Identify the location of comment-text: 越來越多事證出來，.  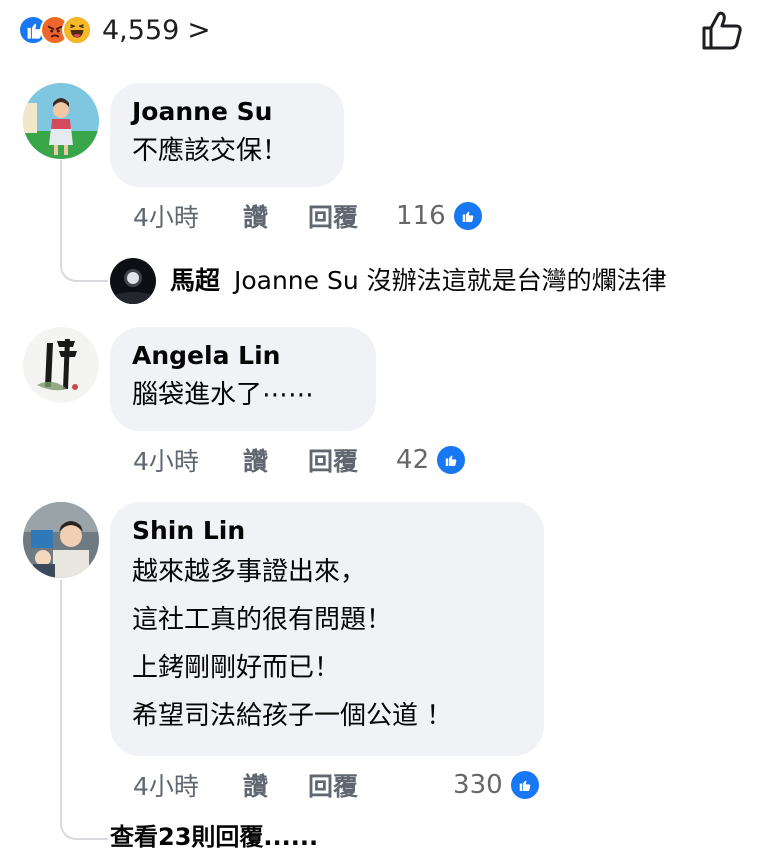
(249, 572).